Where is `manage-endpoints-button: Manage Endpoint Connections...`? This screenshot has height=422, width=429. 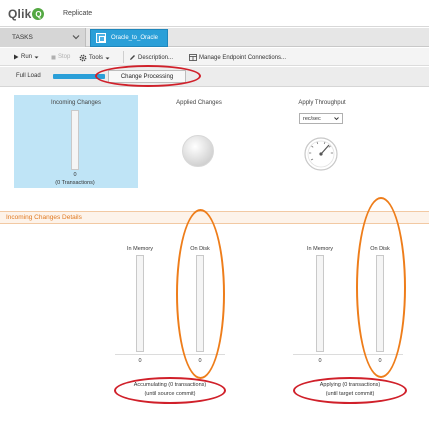 manage-endpoints-button: Manage Endpoint Connections... is located at coordinates (237, 57).